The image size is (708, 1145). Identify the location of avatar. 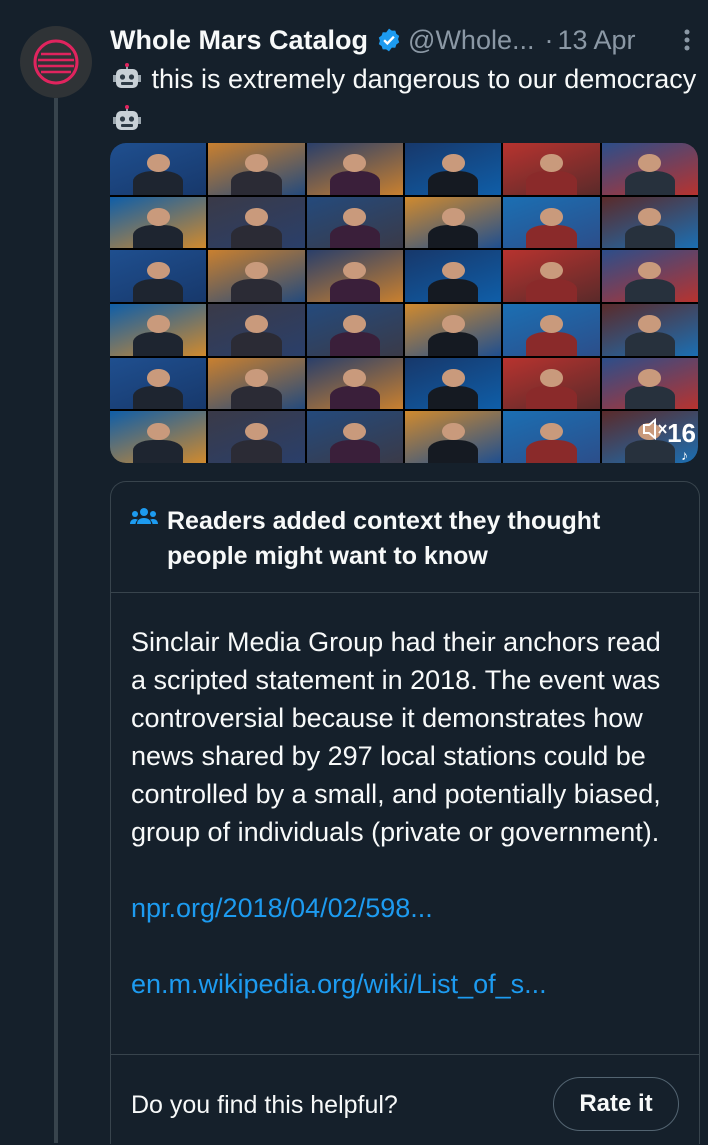
(56, 62).